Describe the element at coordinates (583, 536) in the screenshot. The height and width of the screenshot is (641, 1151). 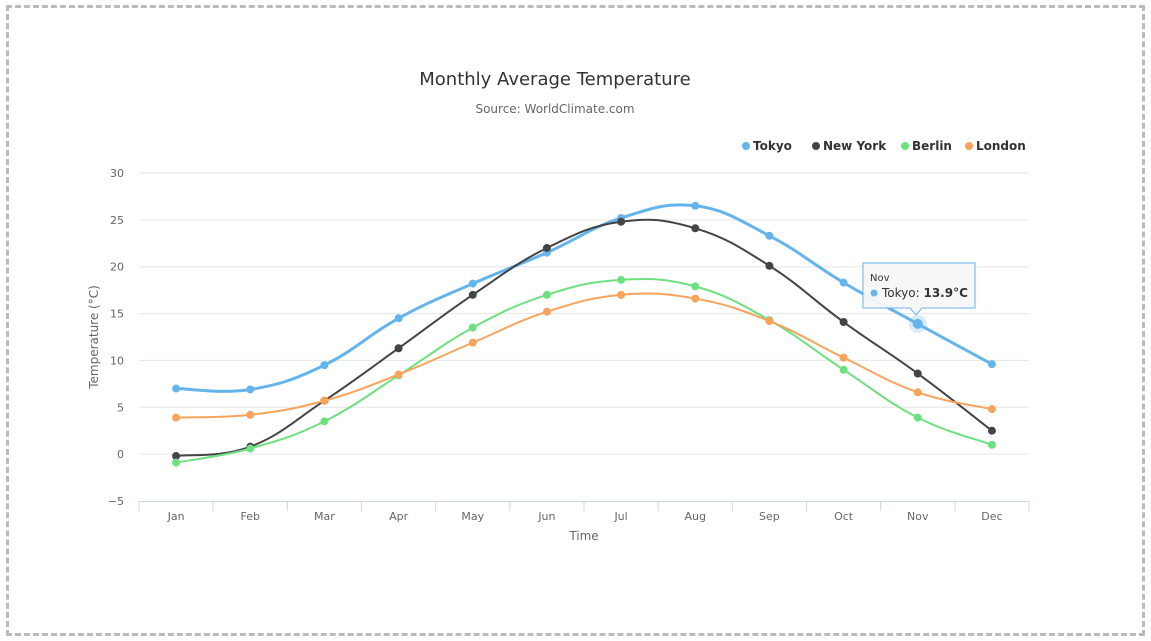
I see `x-axis-title: Time` at that location.